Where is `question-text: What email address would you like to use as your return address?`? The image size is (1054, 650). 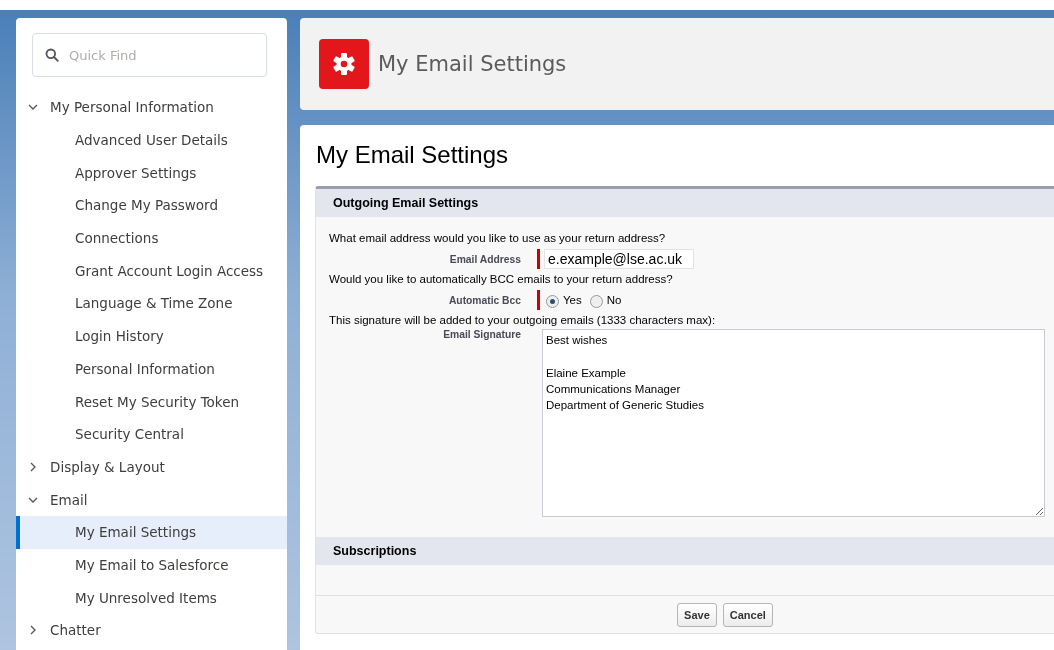 question-text: What email address would you like to use as your return address? is located at coordinates (498, 238).